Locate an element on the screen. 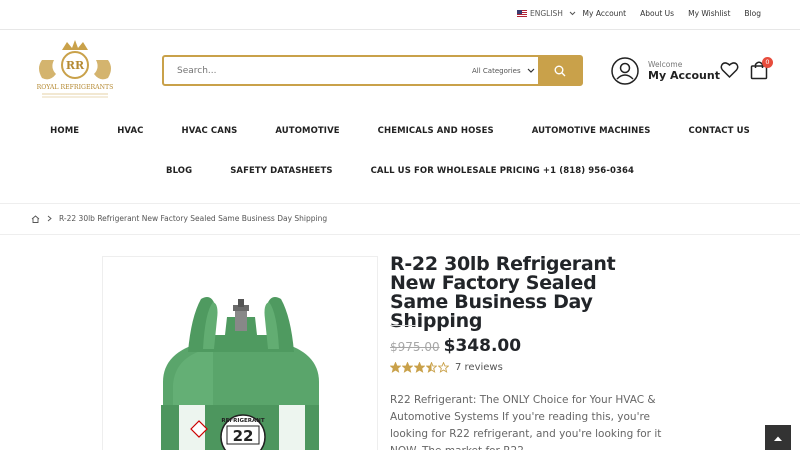 The width and height of the screenshot is (800, 450). nav-automotive: AUTOMOTIVE is located at coordinates (307, 131).